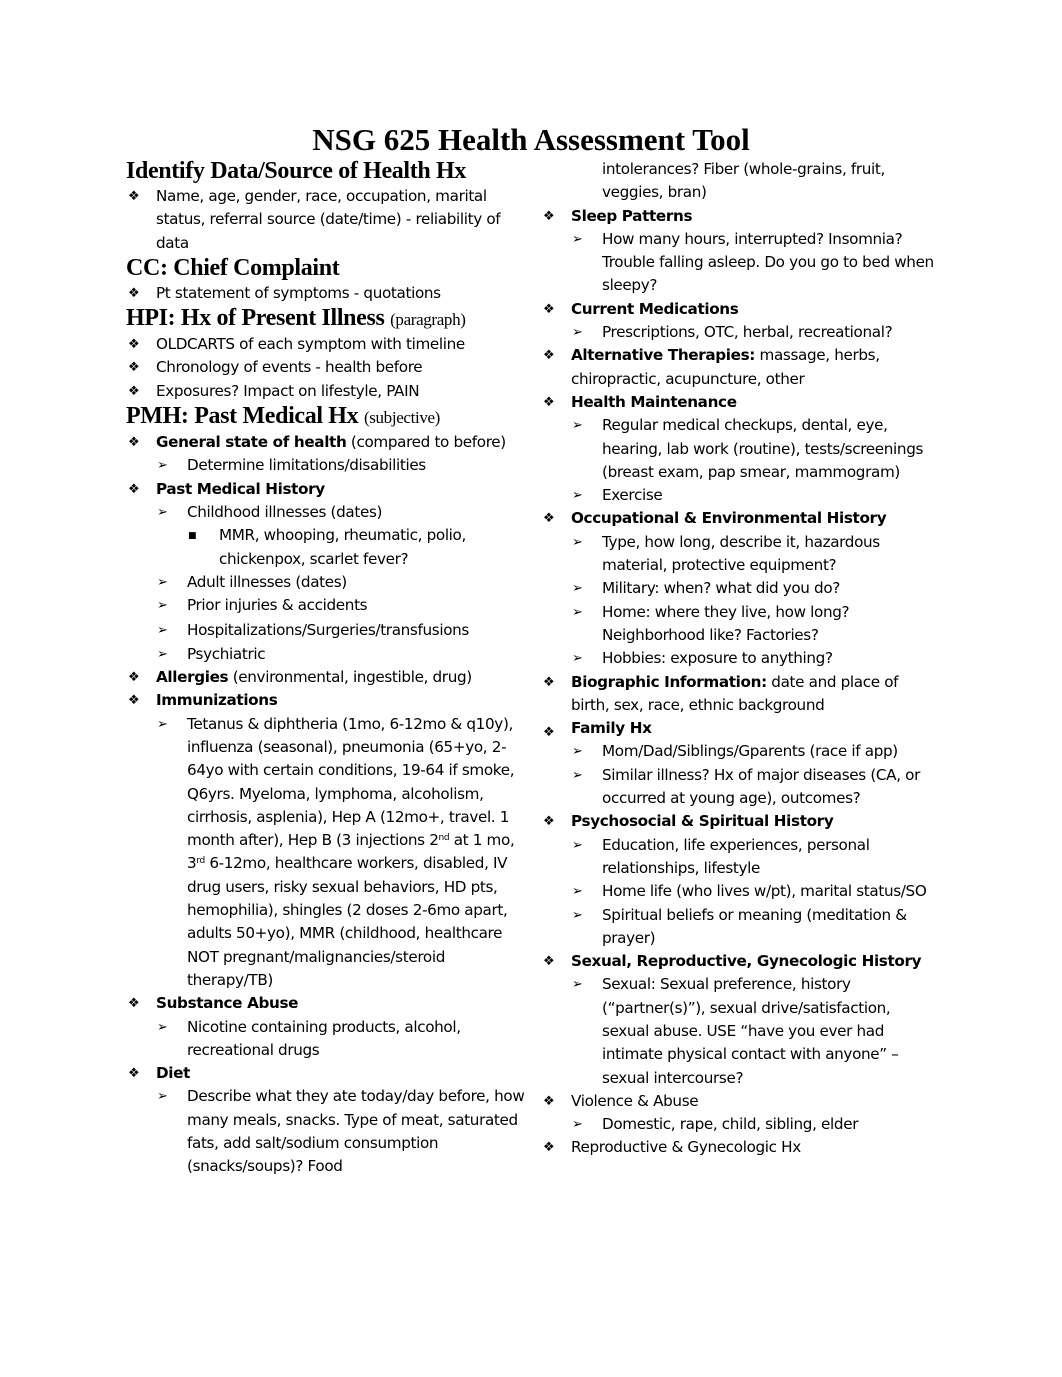 The height and width of the screenshot is (1377, 1062). Describe the element at coordinates (741, 1124) in the screenshot. I see `list-item: ➢ Domestic, rape, child, sibling, elder` at that location.